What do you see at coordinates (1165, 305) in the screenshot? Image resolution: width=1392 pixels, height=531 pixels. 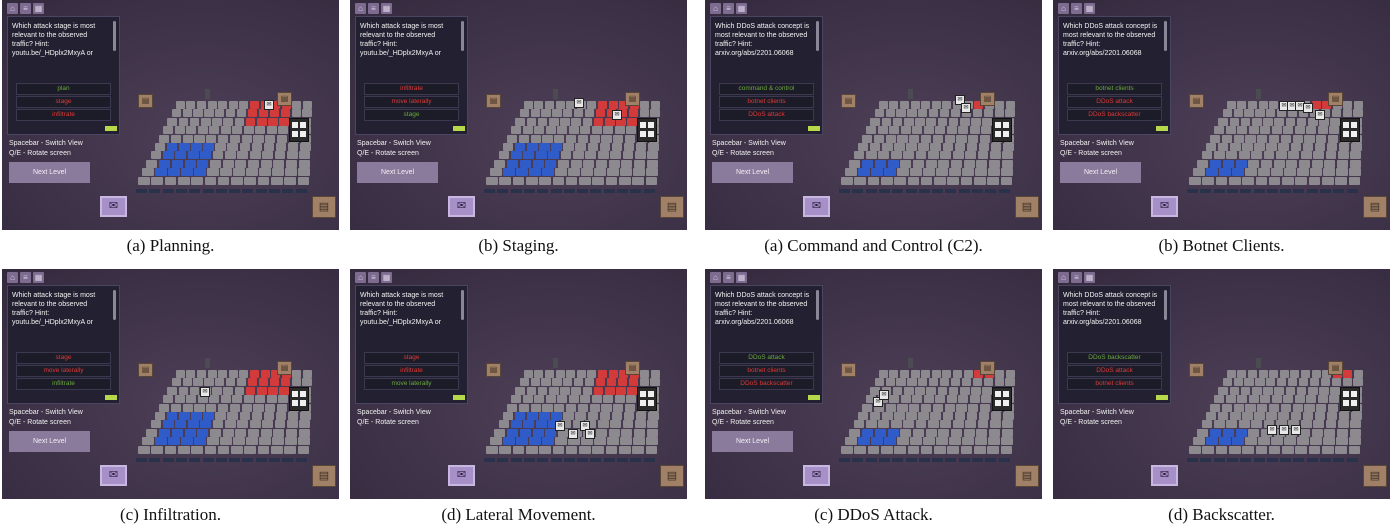 I see `question-scrollbar` at bounding box center [1165, 305].